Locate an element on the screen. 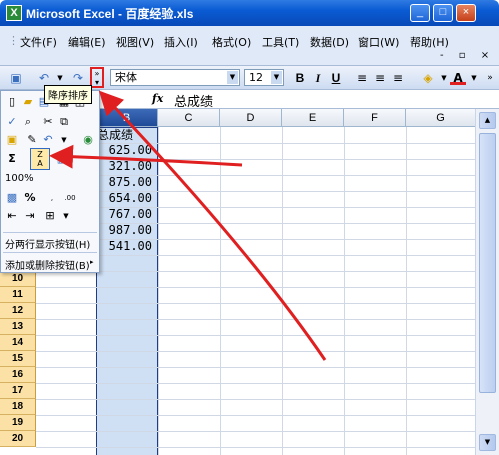 The image size is (499, 455). chevron-right-icon: ▸ is located at coordinates (92, 262).